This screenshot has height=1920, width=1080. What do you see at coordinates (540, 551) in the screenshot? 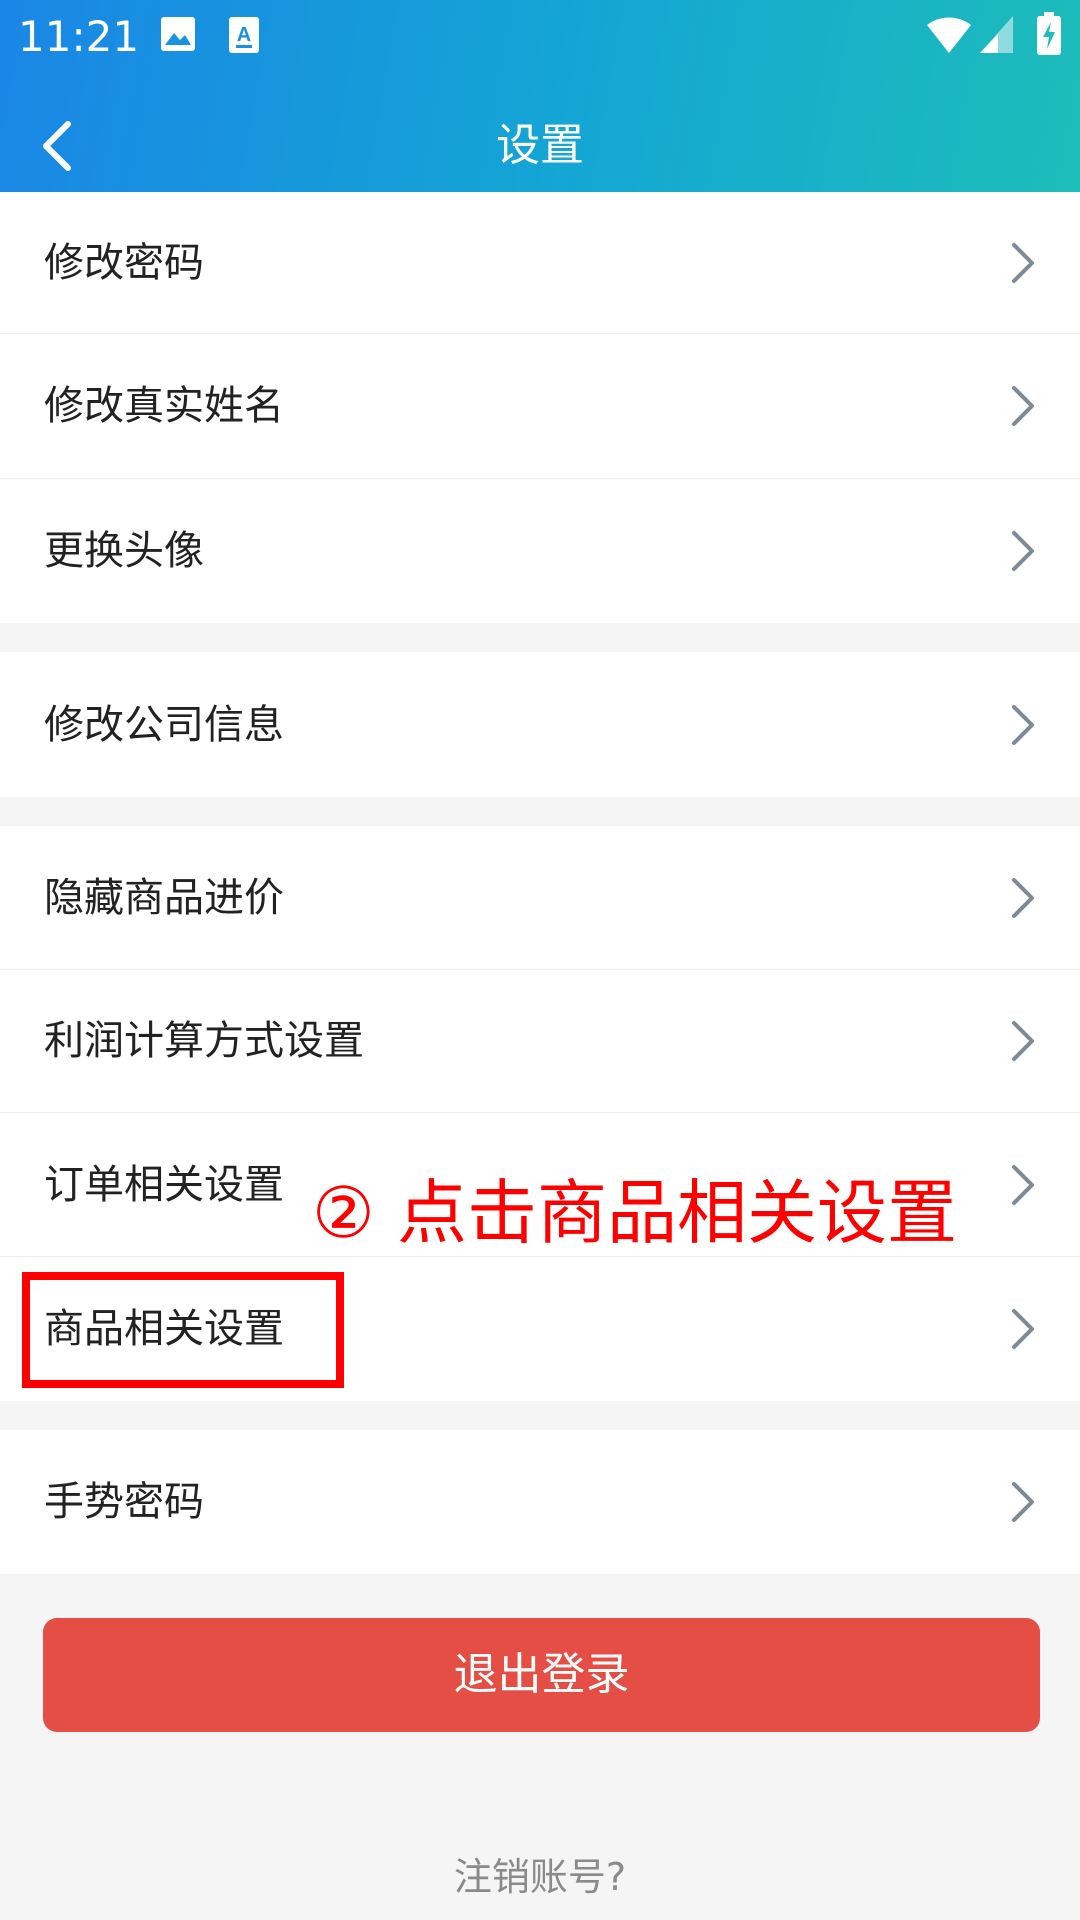
I see `menu-item-change-avatar: 更换头像` at bounding box center [540, 551].